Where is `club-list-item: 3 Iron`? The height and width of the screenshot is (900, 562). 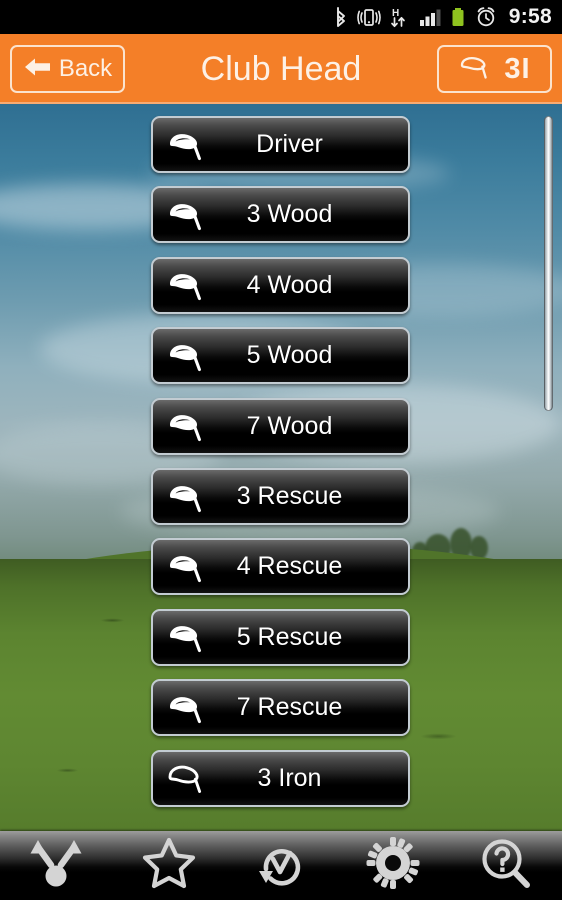
club-list-item: 3 Iron is located at coordinates (280, 778).